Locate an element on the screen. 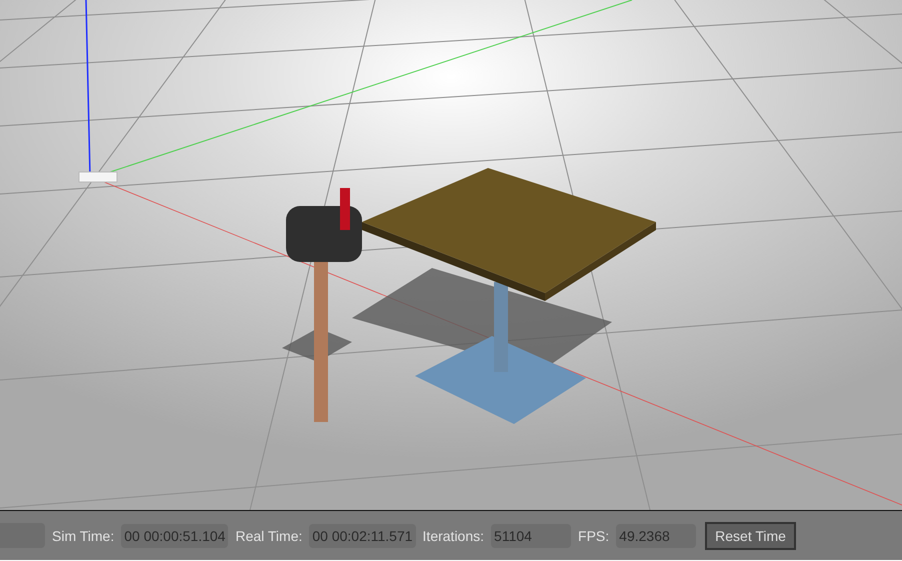  readout-field: 51104 is located at coordinates (531, 536).